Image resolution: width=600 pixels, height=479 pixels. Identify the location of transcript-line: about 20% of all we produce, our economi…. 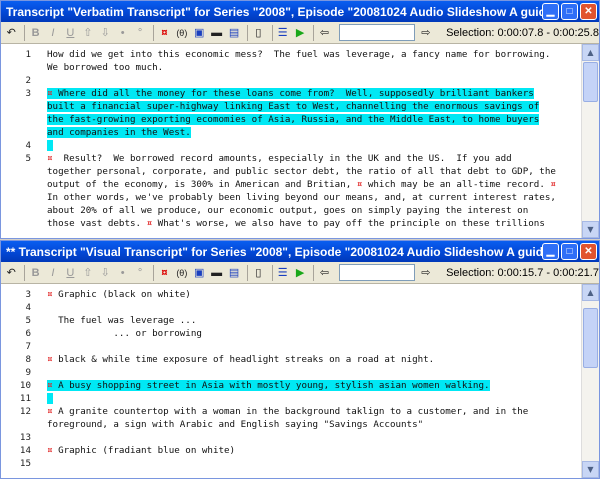
(291, 210).